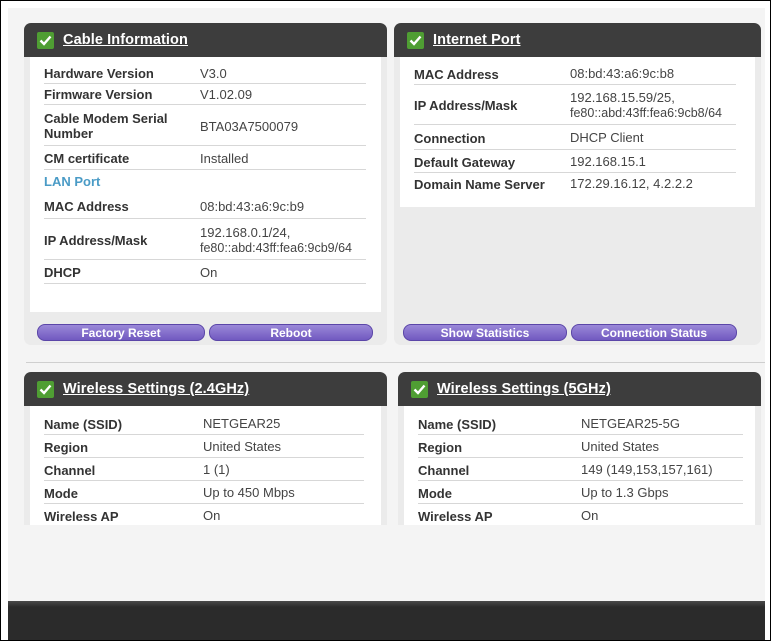 The height and width of the screenshot is (641, 771). I want to click on row-value-line1: 192.168.0.1/24,, so click(245, 232).